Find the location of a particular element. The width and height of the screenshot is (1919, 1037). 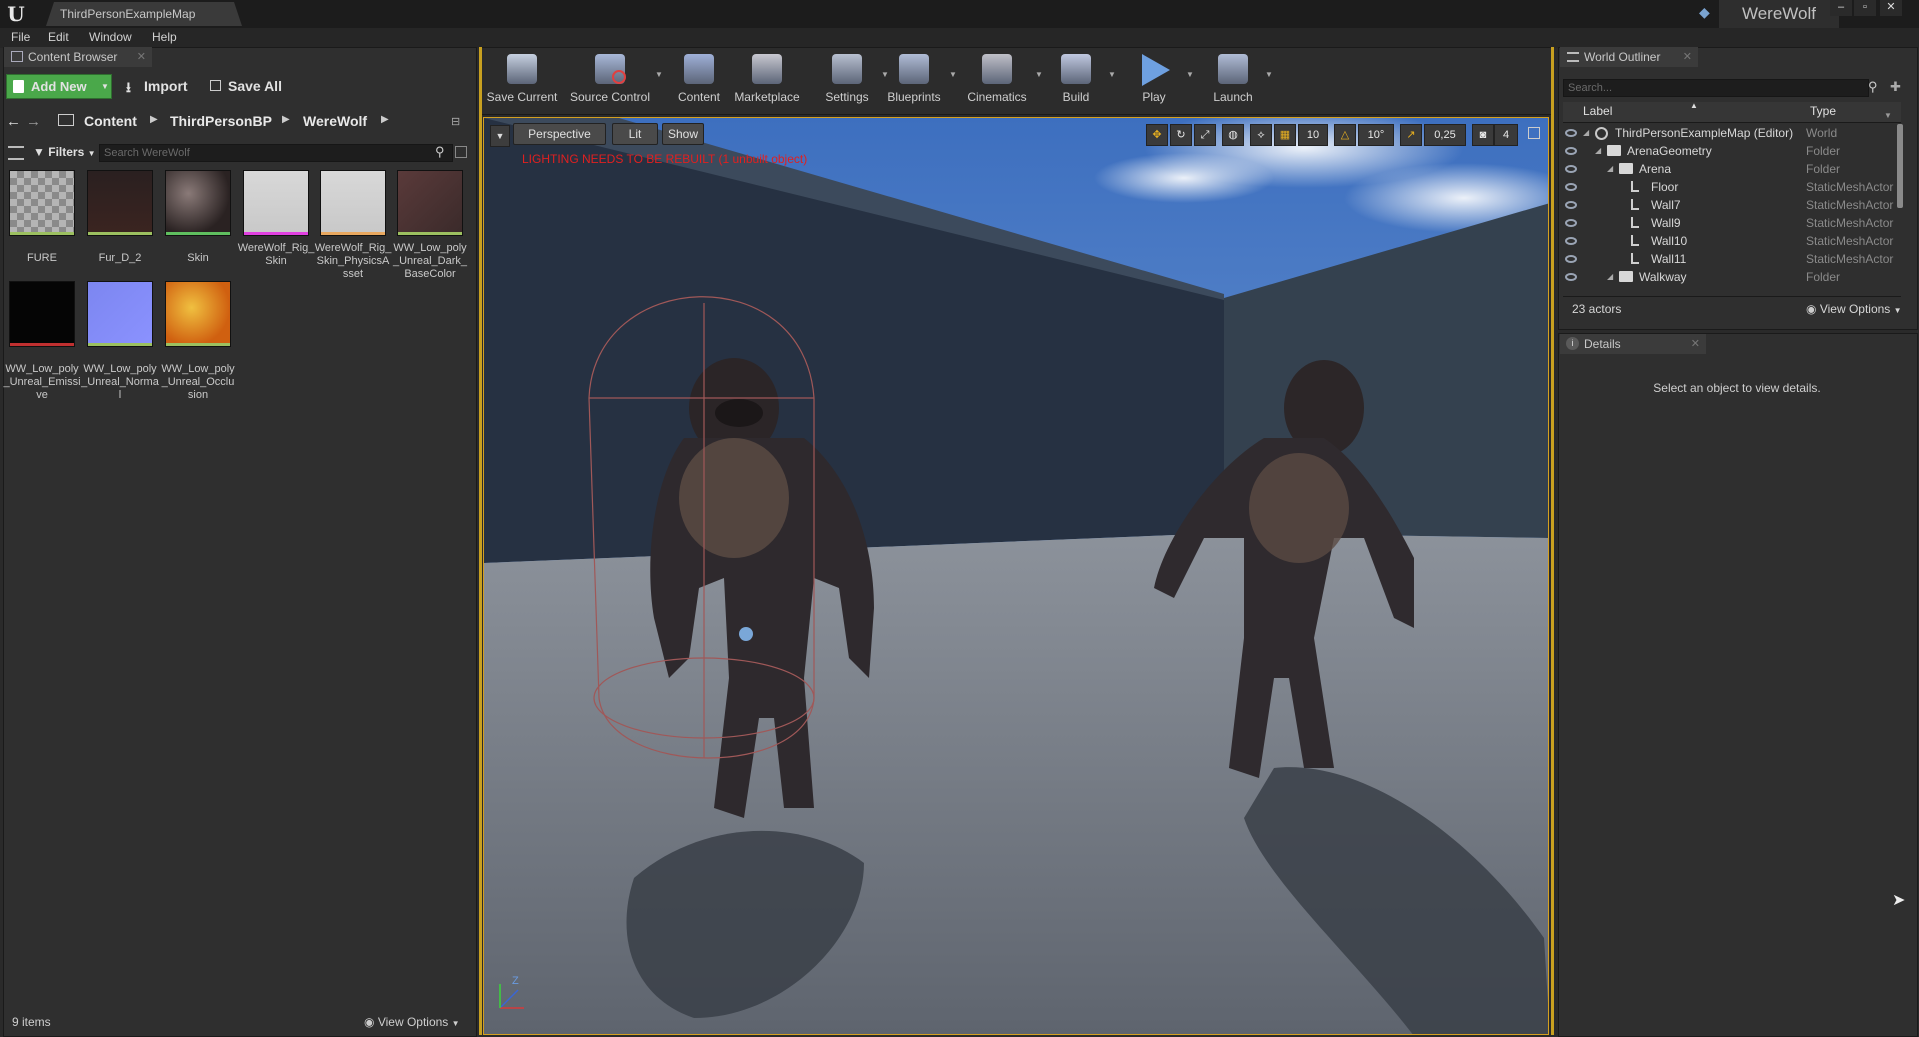

save-all-button: Save All is located at coordinates (253, 87).